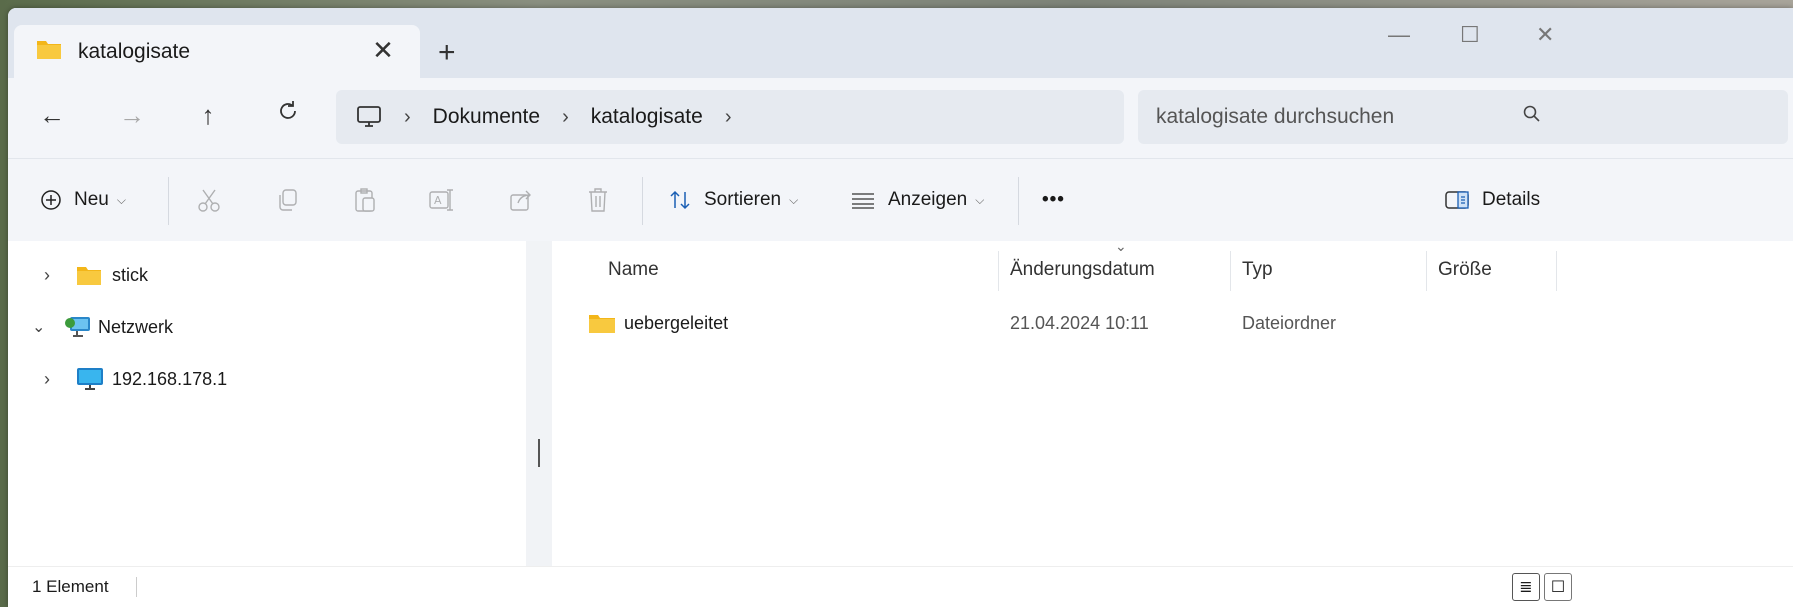  What do you see at coordinates (38, 327) in the screenshot?
I see `chevron-down-icon: ⌄` at bounding box center [38, 327].